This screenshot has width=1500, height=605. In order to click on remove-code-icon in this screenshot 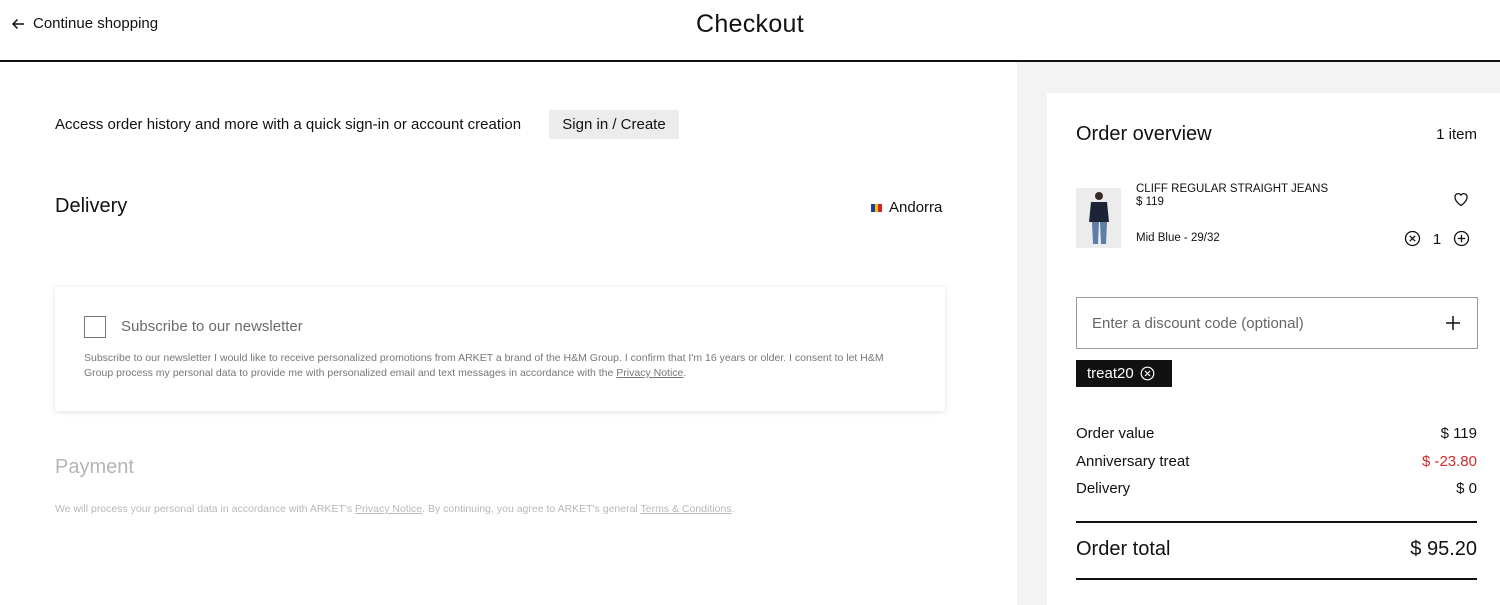, I will do `click(1147, 373)`.